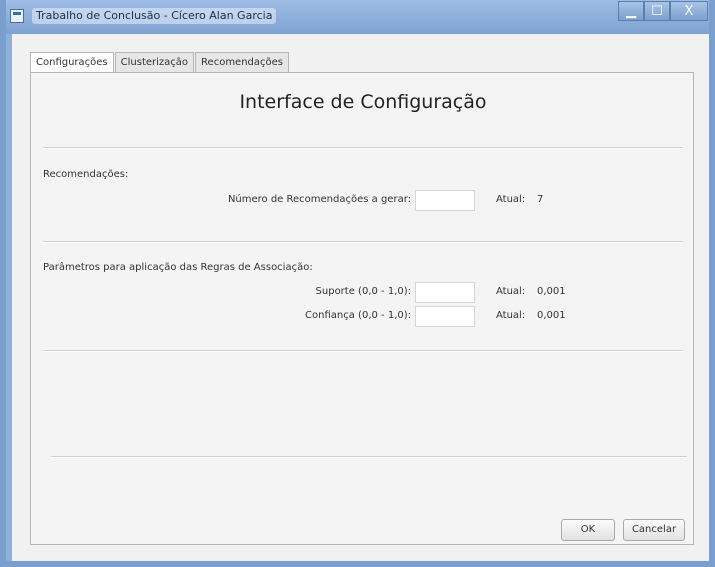  Describe the element at coordinates (511, 315) in the screenshot. I see `confianca-atual-label: Atual:` at that location.